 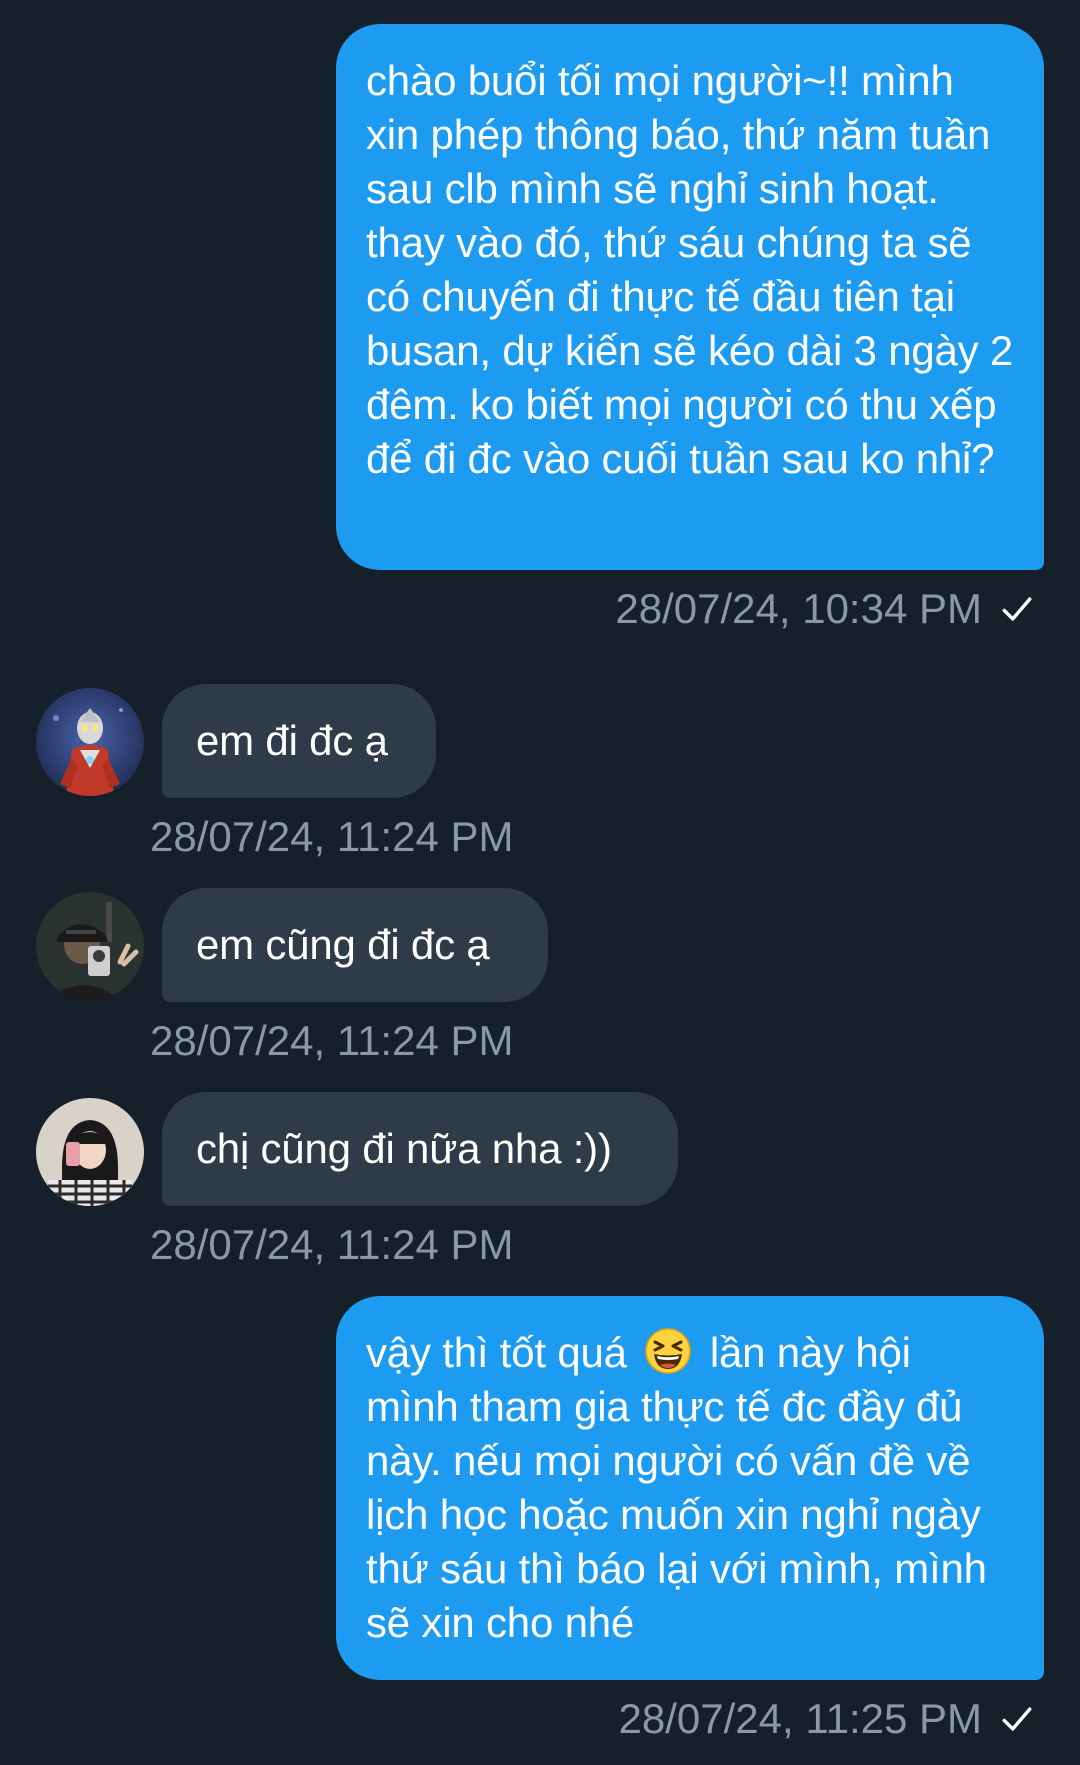 I want to click on incoming-message-bubble: em đi đc ạ, so click(x=299, y=741).